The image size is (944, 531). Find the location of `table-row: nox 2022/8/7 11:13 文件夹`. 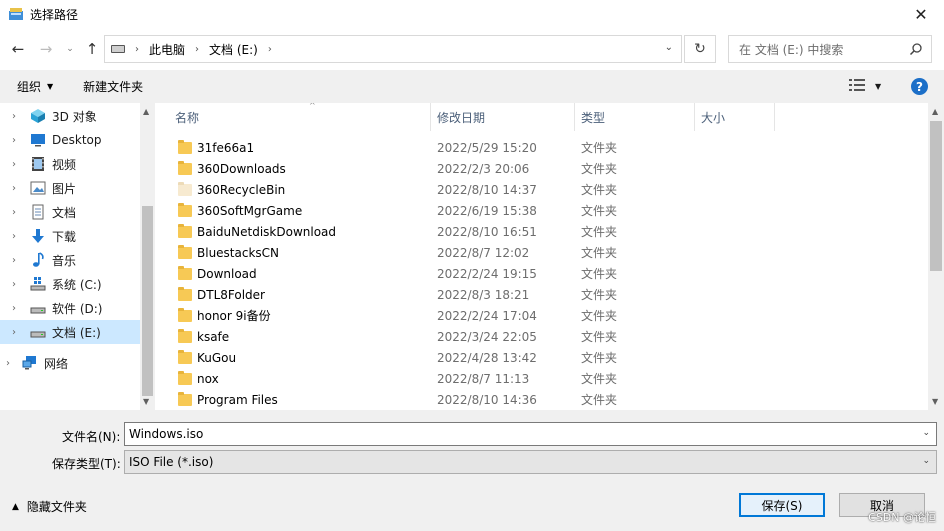

table-row: nox 2022/8/7 11:13 文件夹 is located at coordinates (541, 378).